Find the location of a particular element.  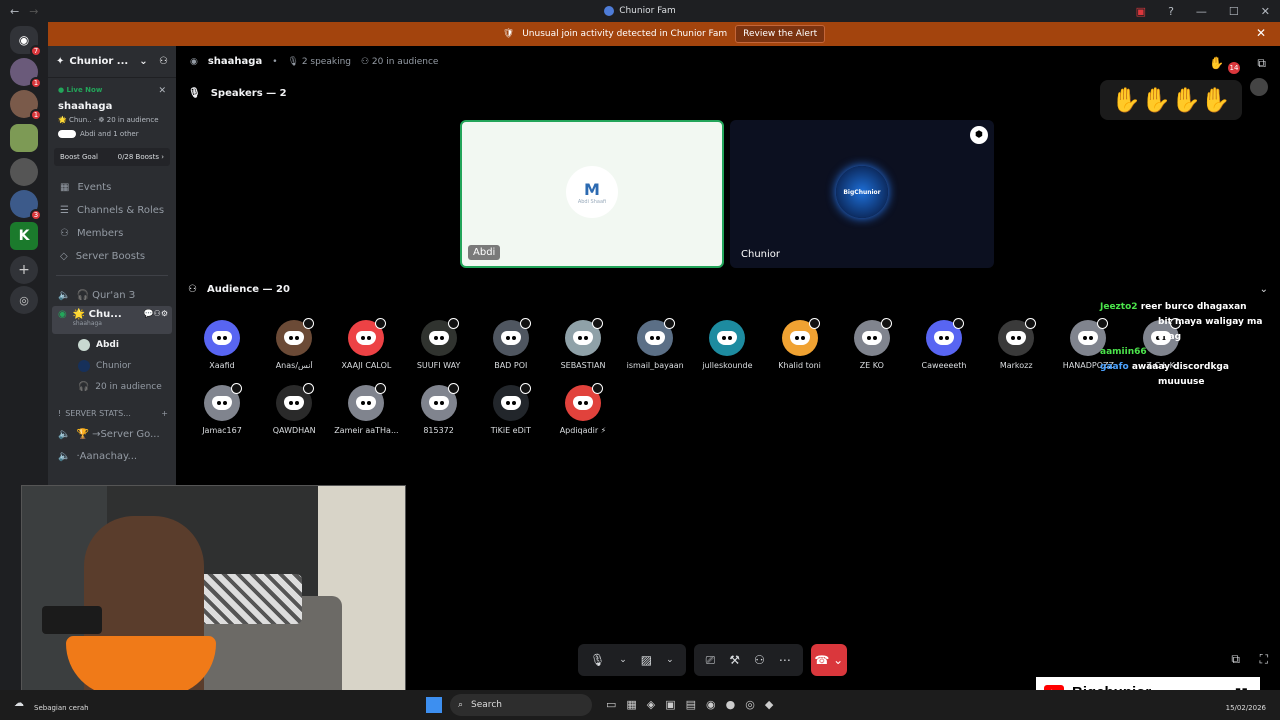

raise-hand-icon: ✋ 14 is located at coordinates (1224, 65).